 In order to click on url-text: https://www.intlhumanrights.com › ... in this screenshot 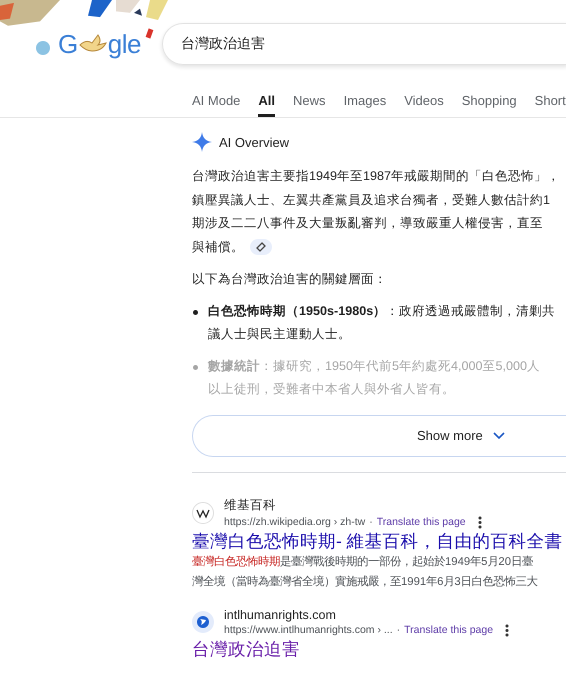, I will do `click(308, 630)`.